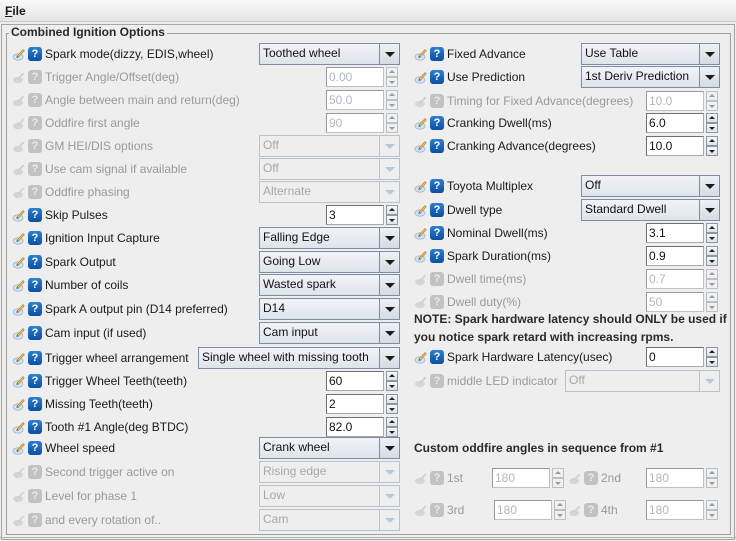  I want to click on menu-file: File, so click(15, 11).